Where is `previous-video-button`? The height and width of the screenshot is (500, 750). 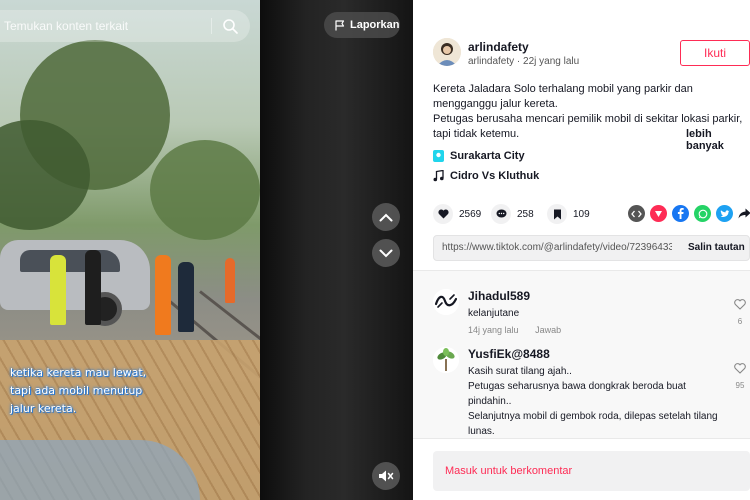 previous-video-button is located at coordinates (386, 217).